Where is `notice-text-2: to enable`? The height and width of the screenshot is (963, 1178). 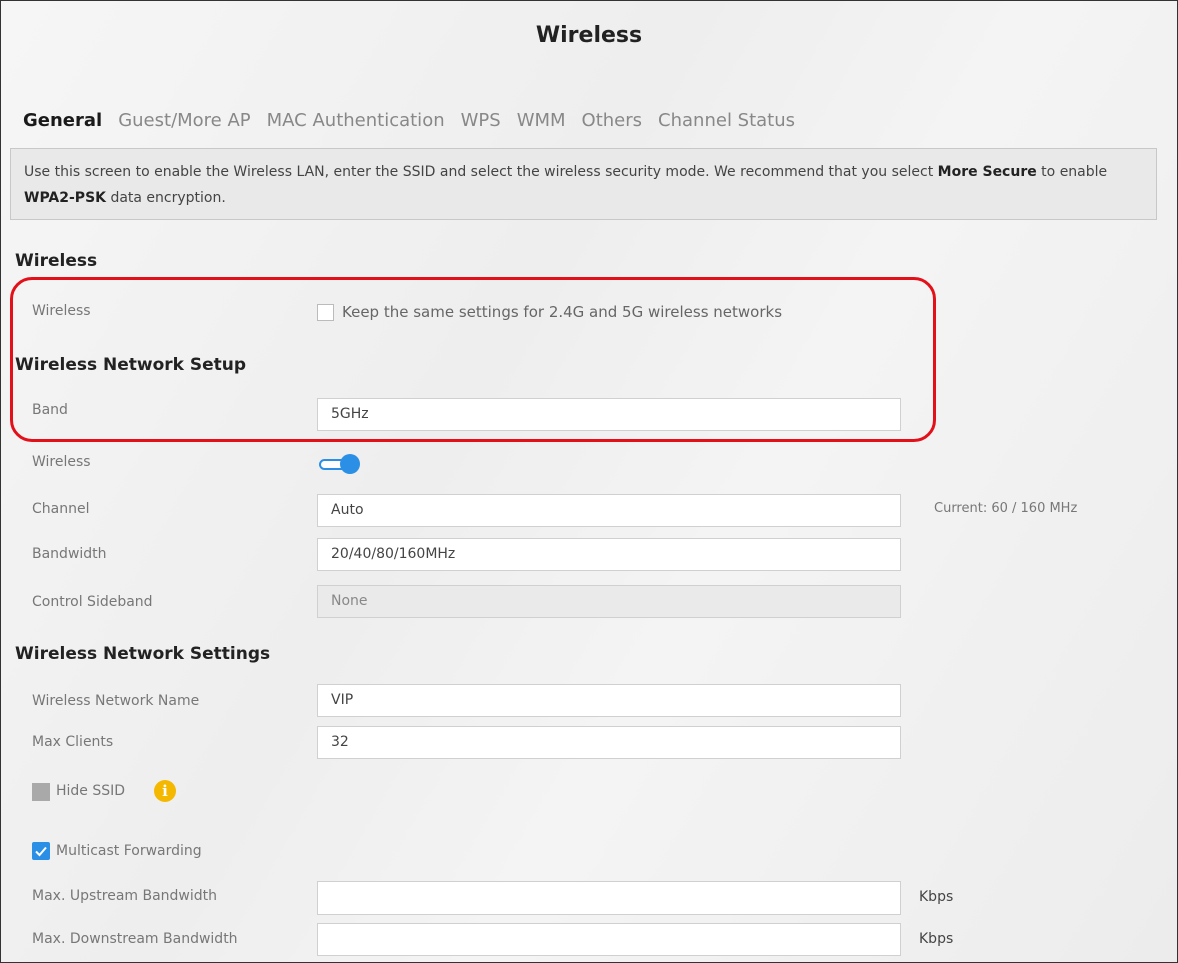 notice-text-2: to enable is located at coordinates (1072, 172).